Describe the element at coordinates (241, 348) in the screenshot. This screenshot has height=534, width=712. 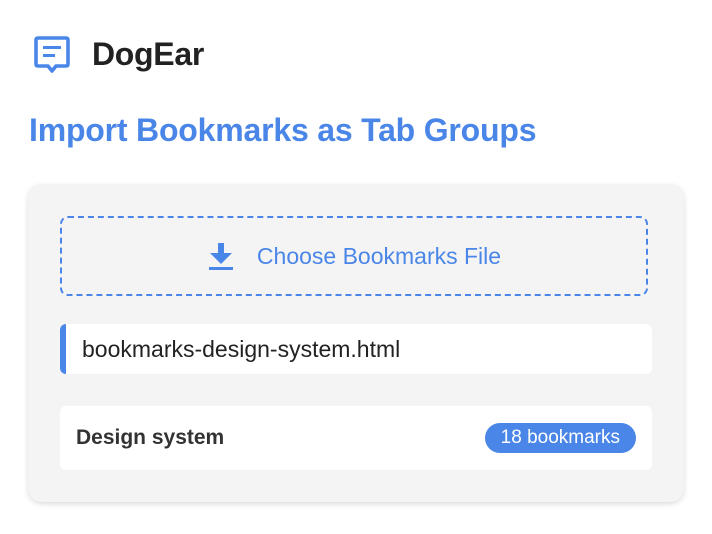
I see `selected-file-name: bookmarks-design-system.html` at that location.